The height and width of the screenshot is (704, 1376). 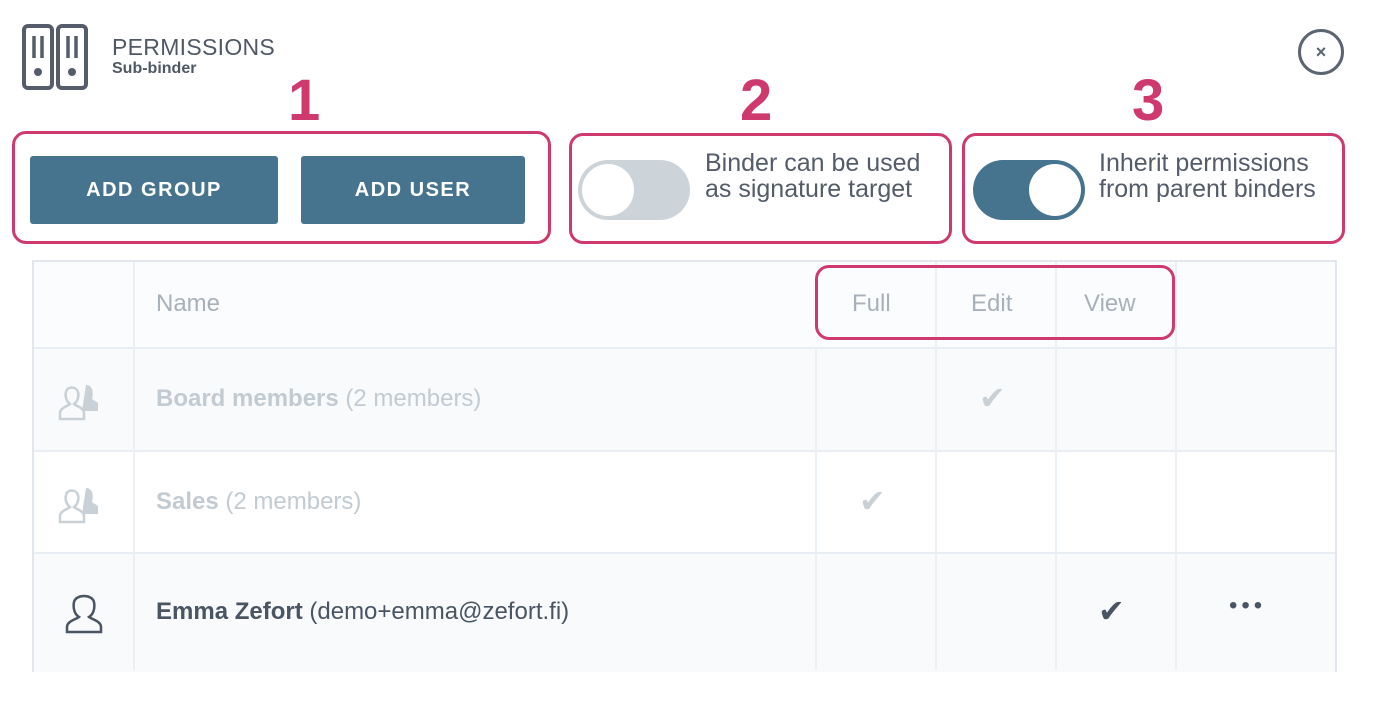 I want to click on dialog-title: PERMISSIONS, so click(x=194, y=47).